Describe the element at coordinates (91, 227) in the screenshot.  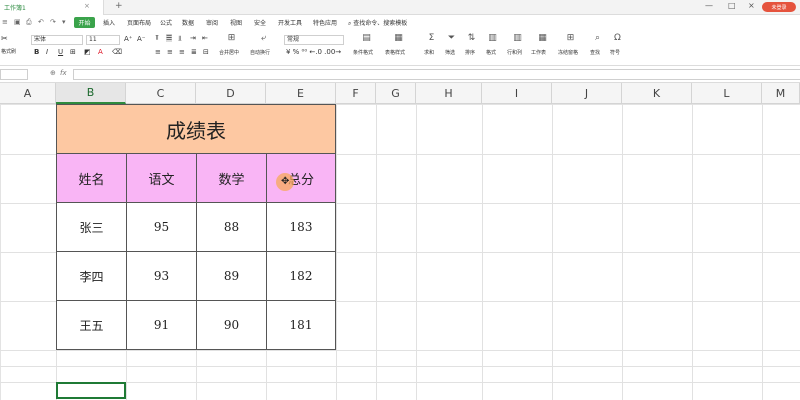
I see `data-cell: 张三` at that location.